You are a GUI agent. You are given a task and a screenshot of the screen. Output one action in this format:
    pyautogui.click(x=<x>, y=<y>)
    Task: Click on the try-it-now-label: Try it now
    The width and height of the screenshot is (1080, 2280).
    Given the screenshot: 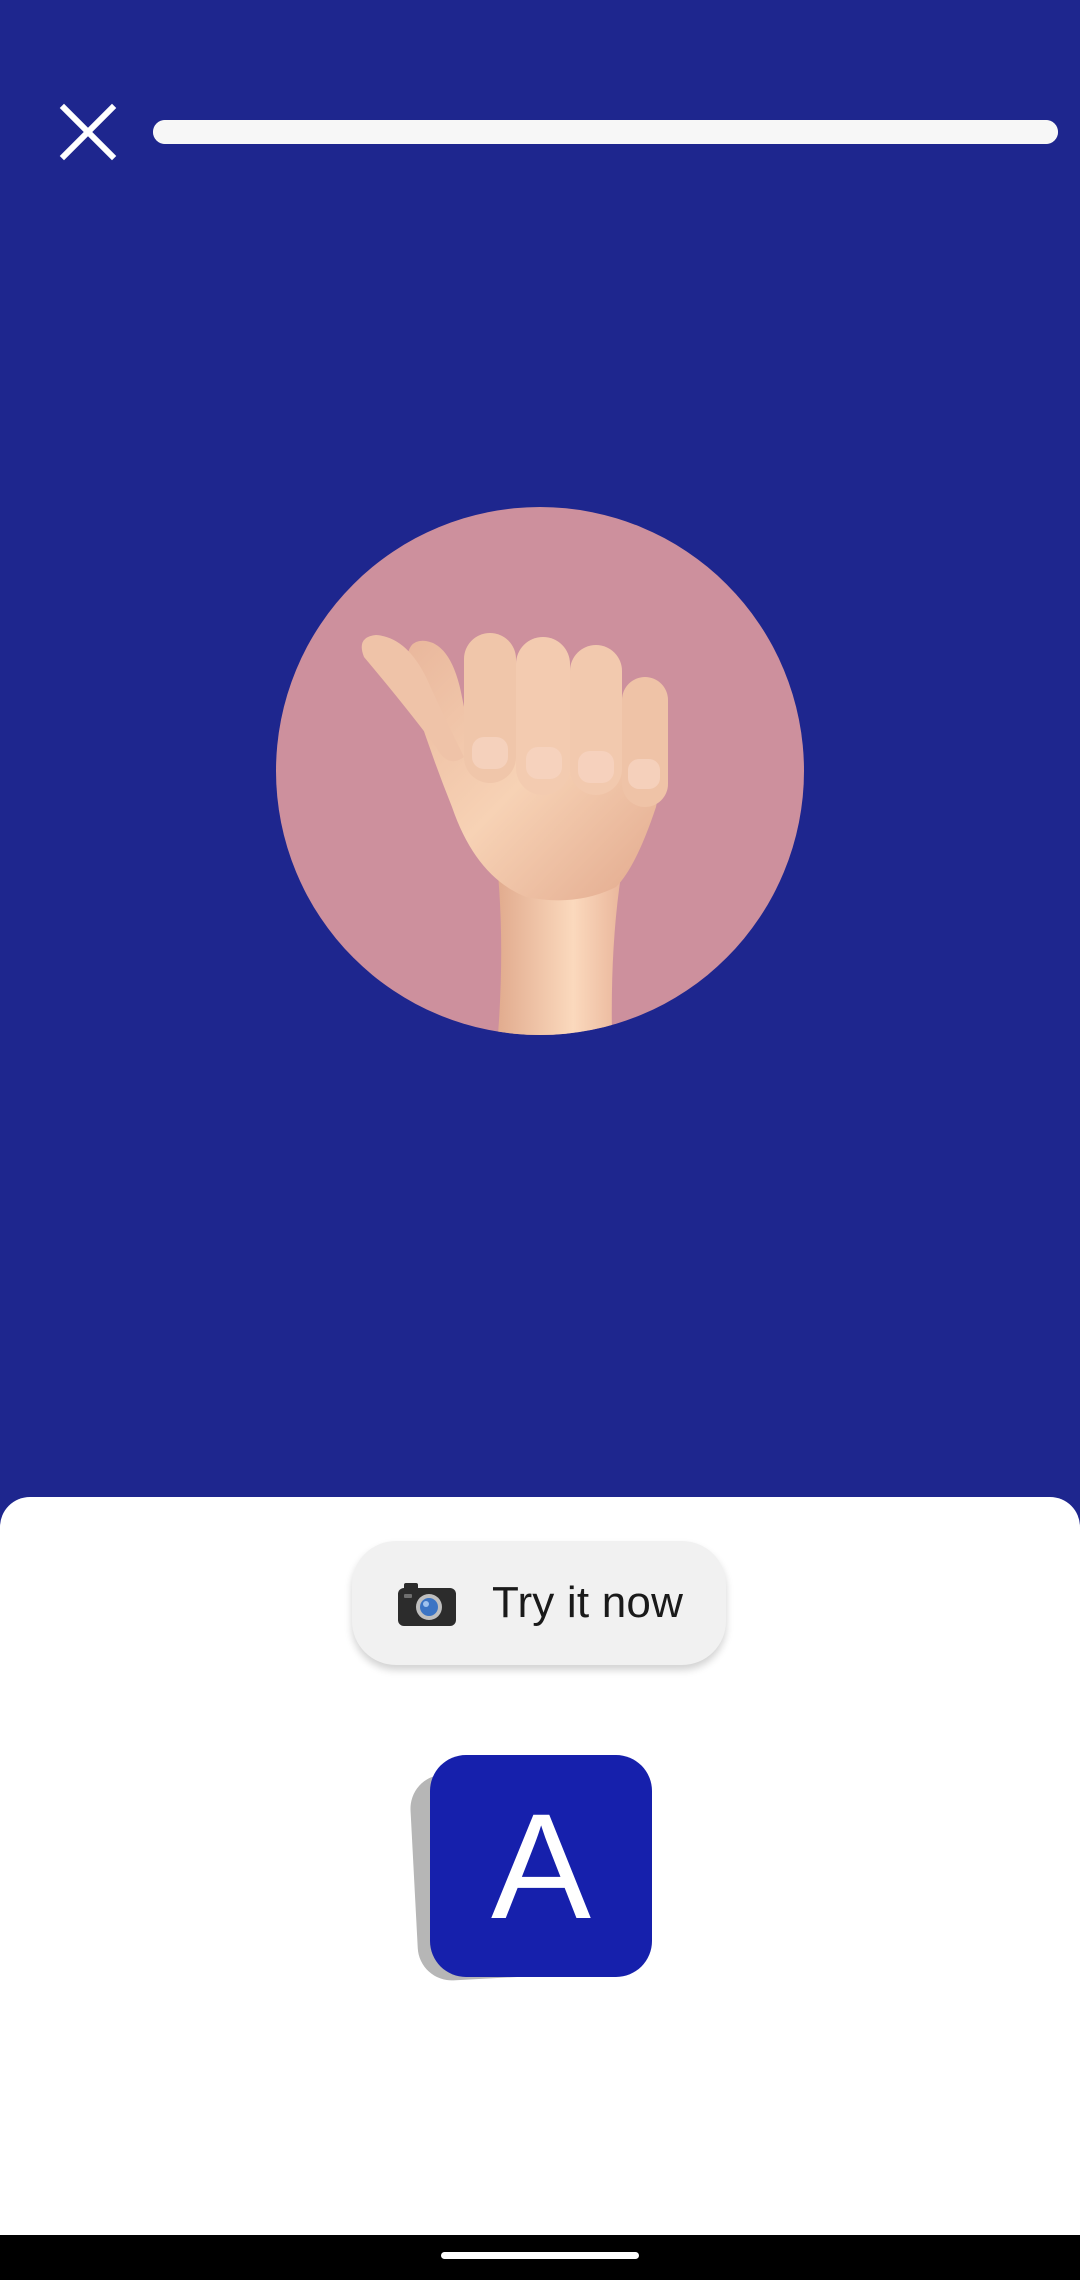 What is the action you would take?
    pyautogui.click(x=588, y=1602)
    